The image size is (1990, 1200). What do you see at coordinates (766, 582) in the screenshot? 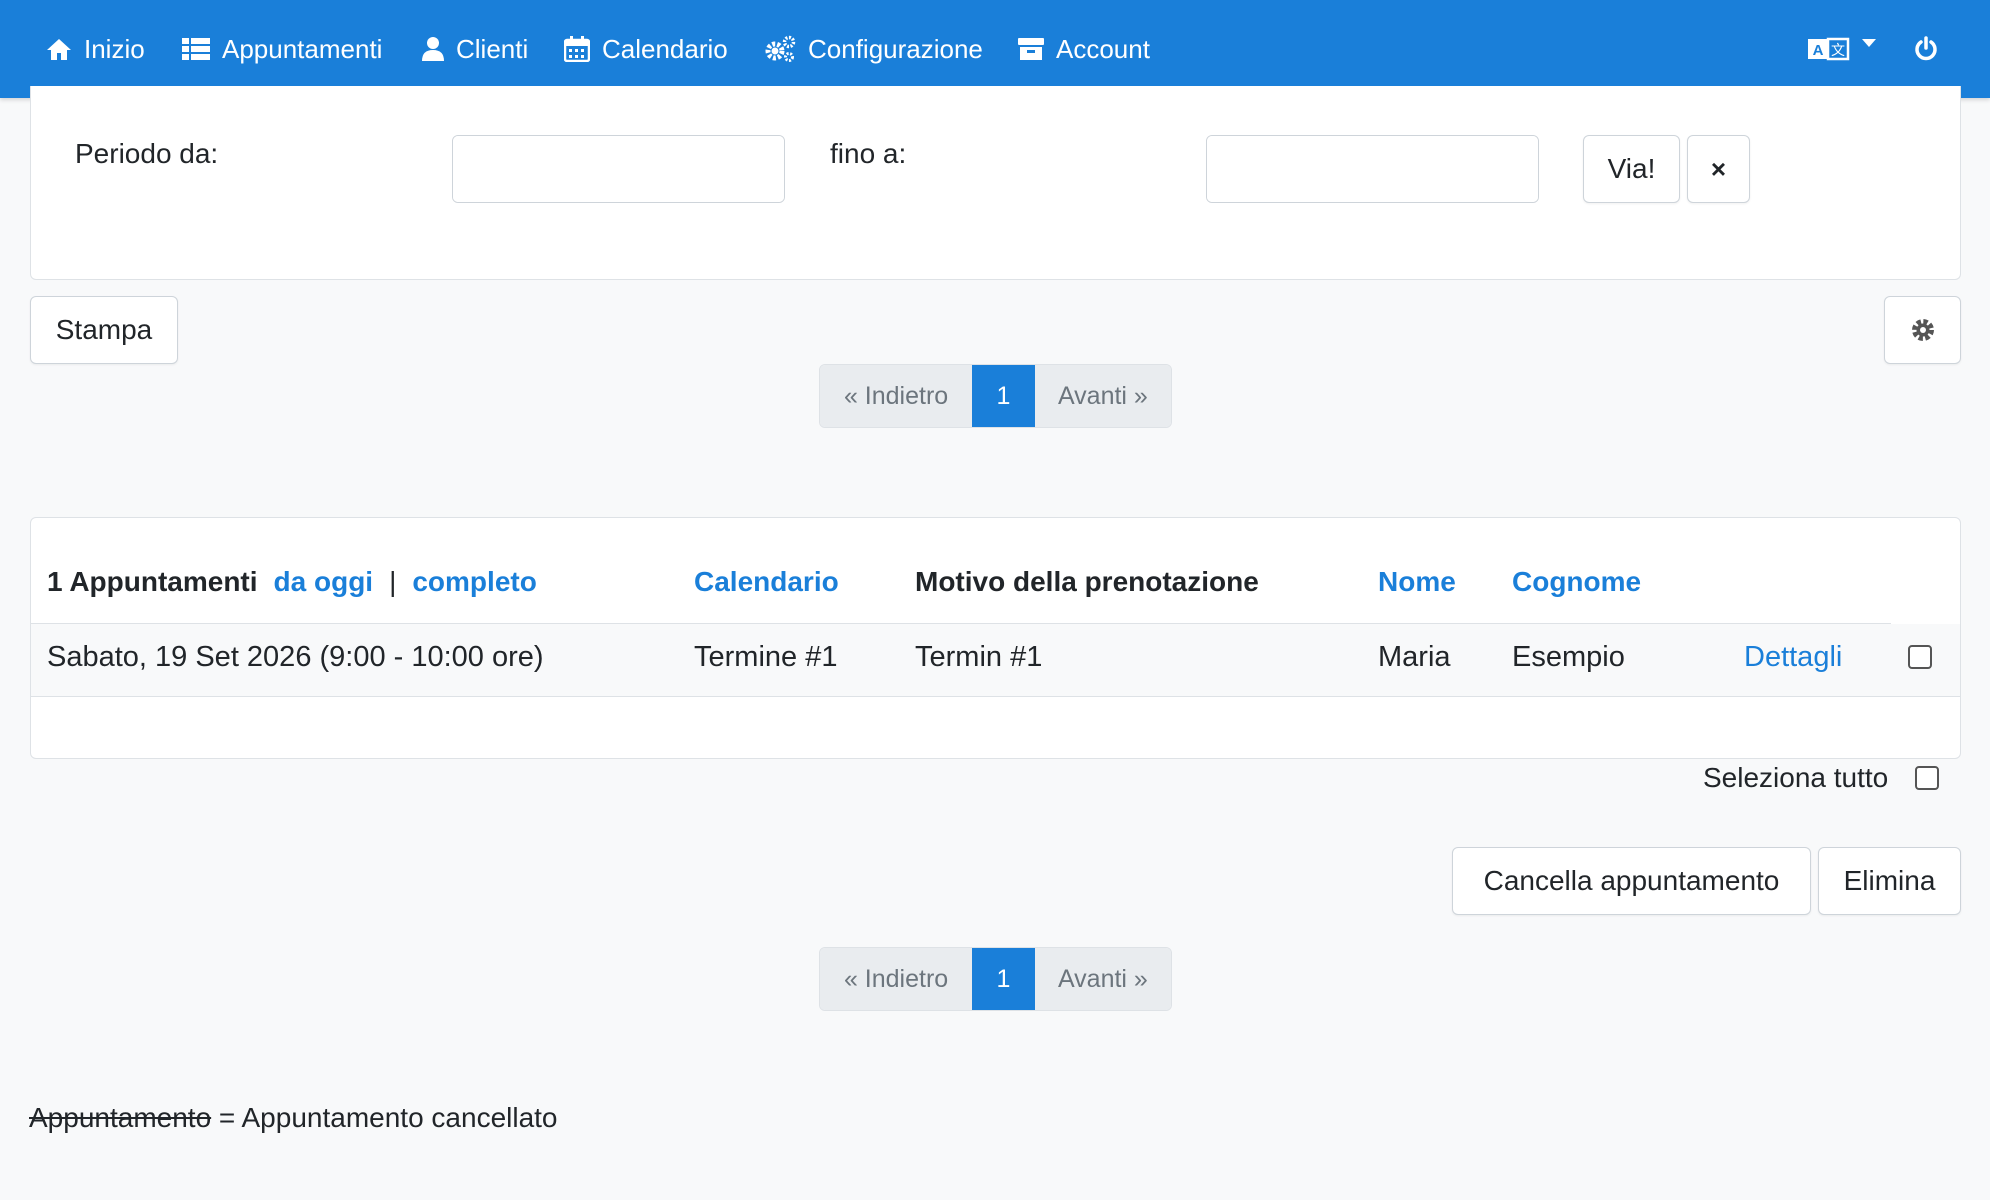
I see `column-header-calendar: Calendario` at bounding box center [766, 582].